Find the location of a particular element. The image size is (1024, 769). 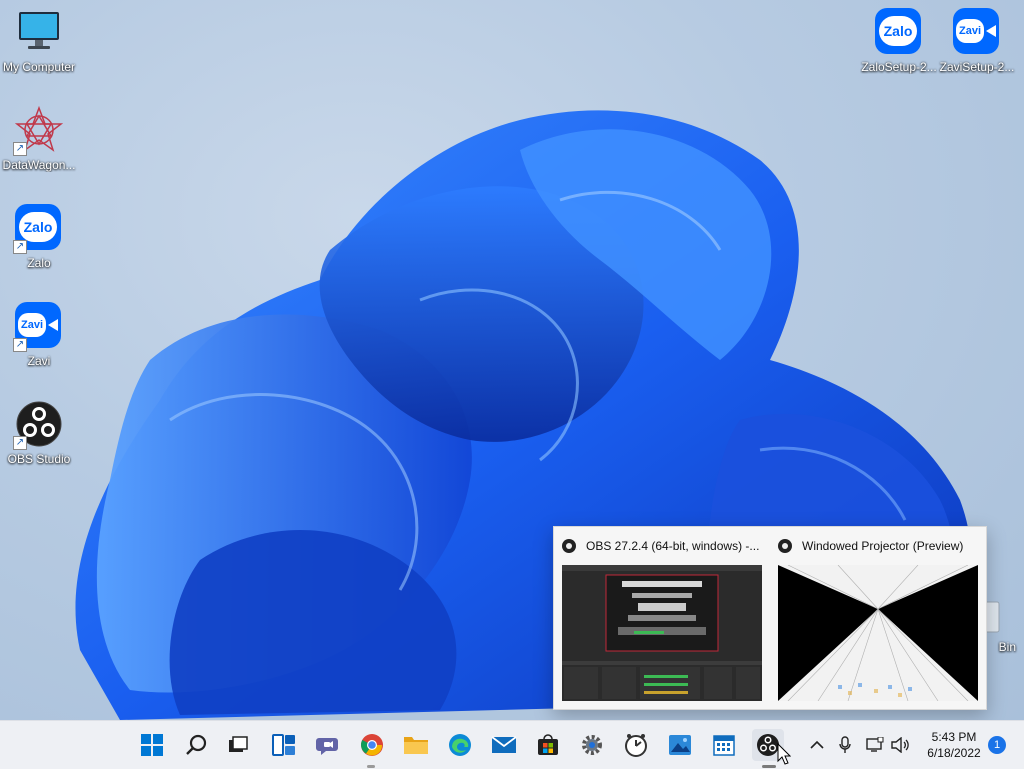

zavi-icon: Zavi ↗ is located at coordinates (38, 327).